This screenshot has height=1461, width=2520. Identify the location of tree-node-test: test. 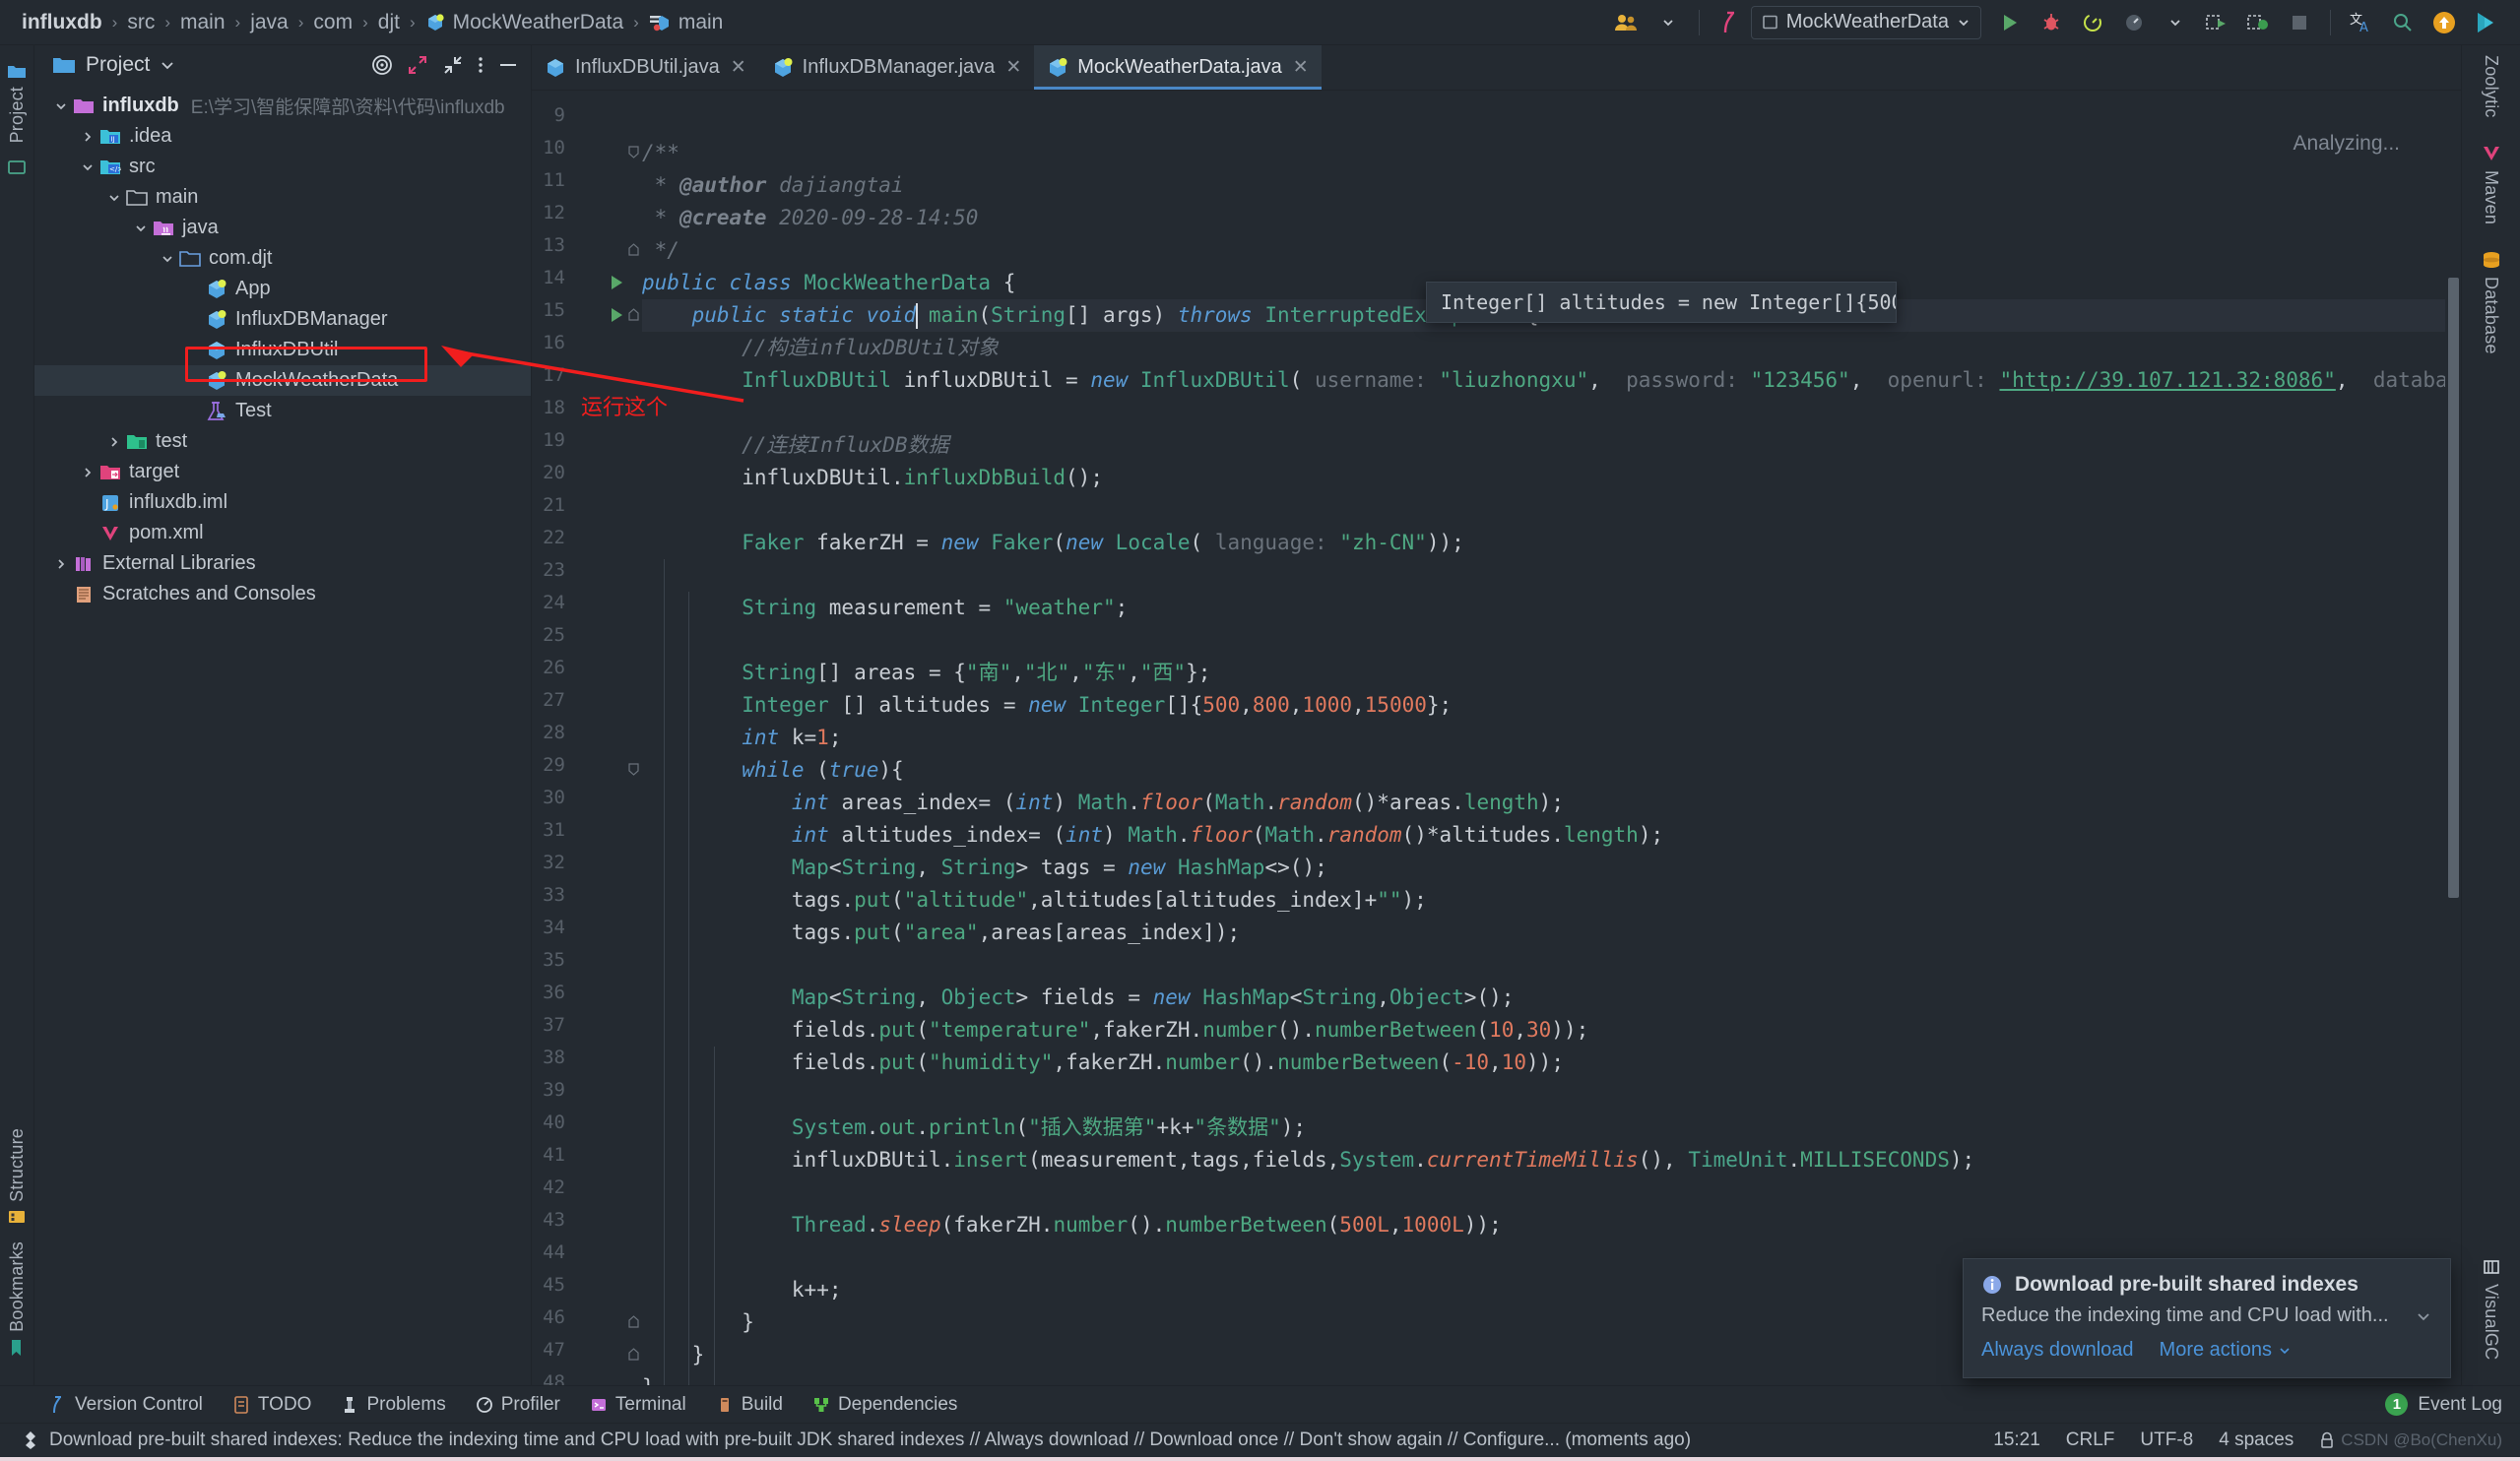
(282, 441).